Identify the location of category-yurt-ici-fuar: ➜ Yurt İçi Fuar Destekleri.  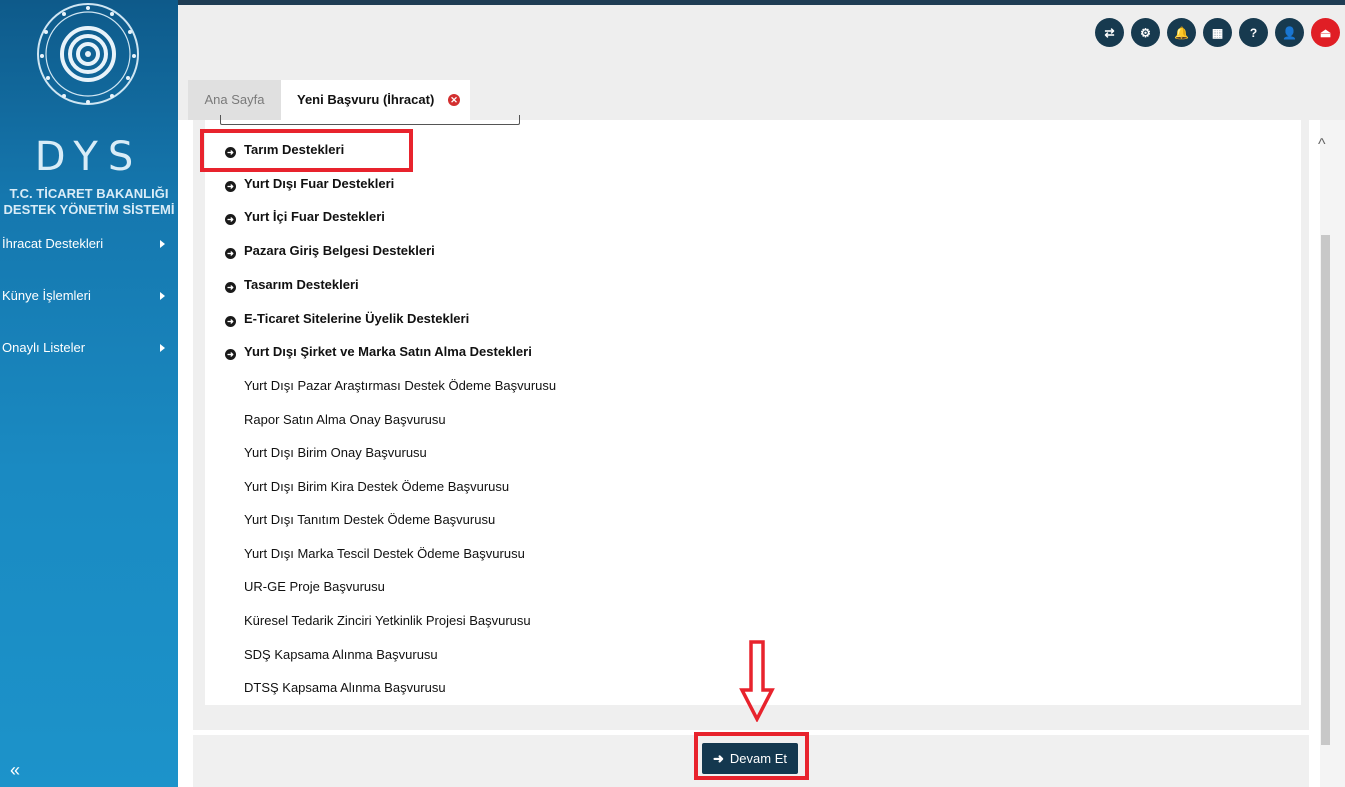
(305, 217).